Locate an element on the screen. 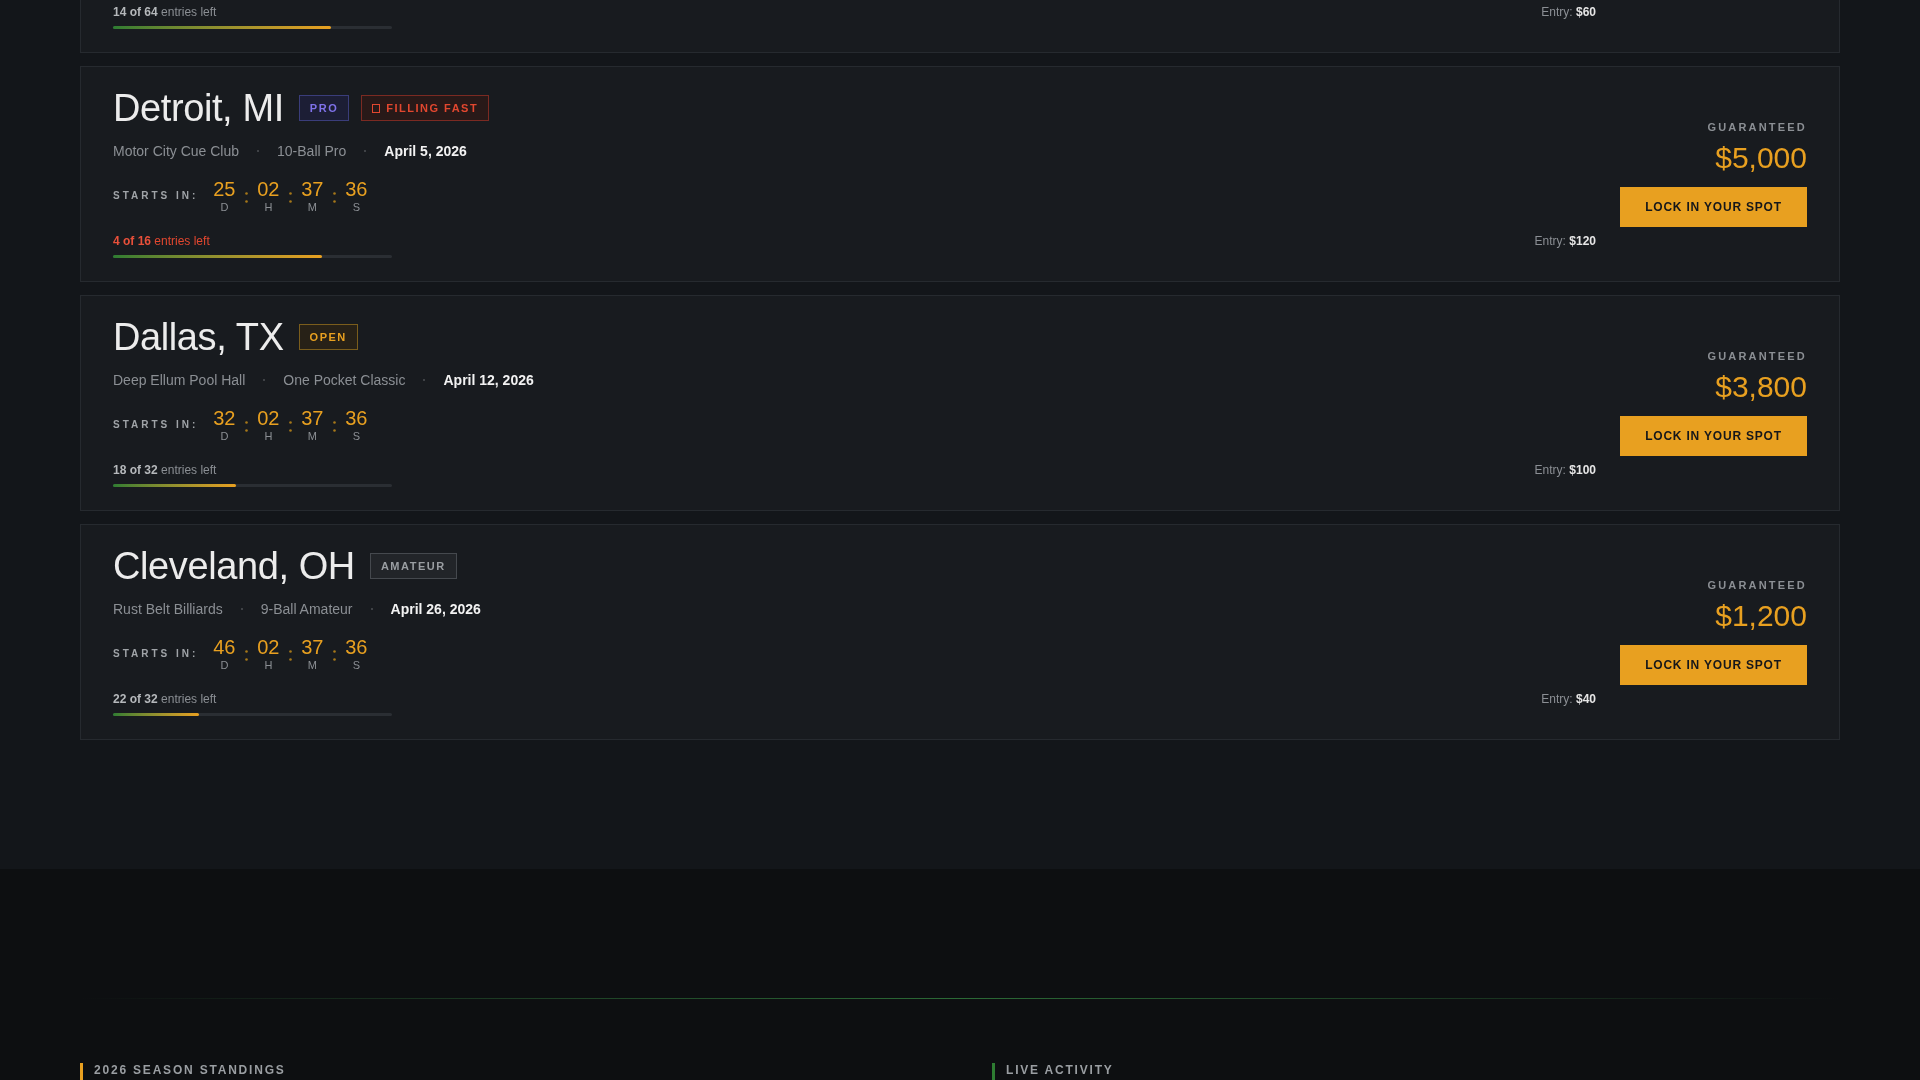 The image size is (1920, 1080). status-badge: PRO is located at coordinates (324, 108).